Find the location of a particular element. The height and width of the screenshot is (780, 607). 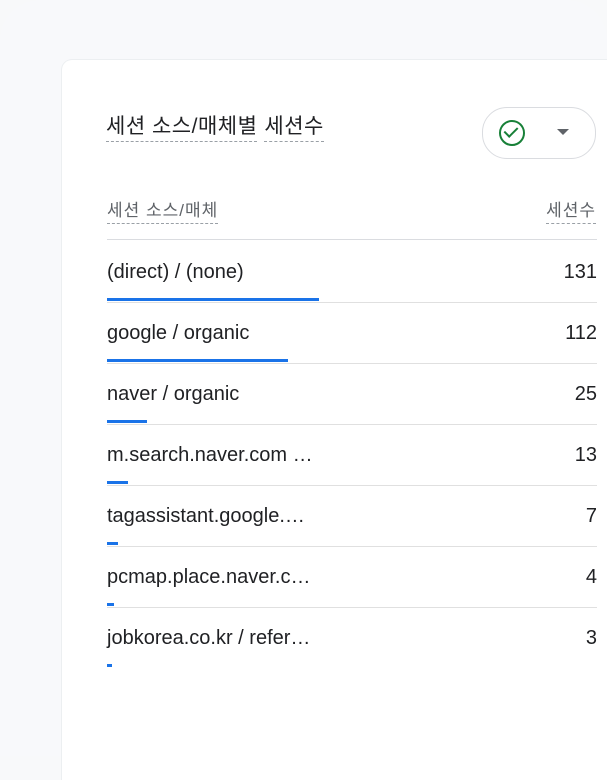

check-circle-icon is located at coordinates (512, 133).